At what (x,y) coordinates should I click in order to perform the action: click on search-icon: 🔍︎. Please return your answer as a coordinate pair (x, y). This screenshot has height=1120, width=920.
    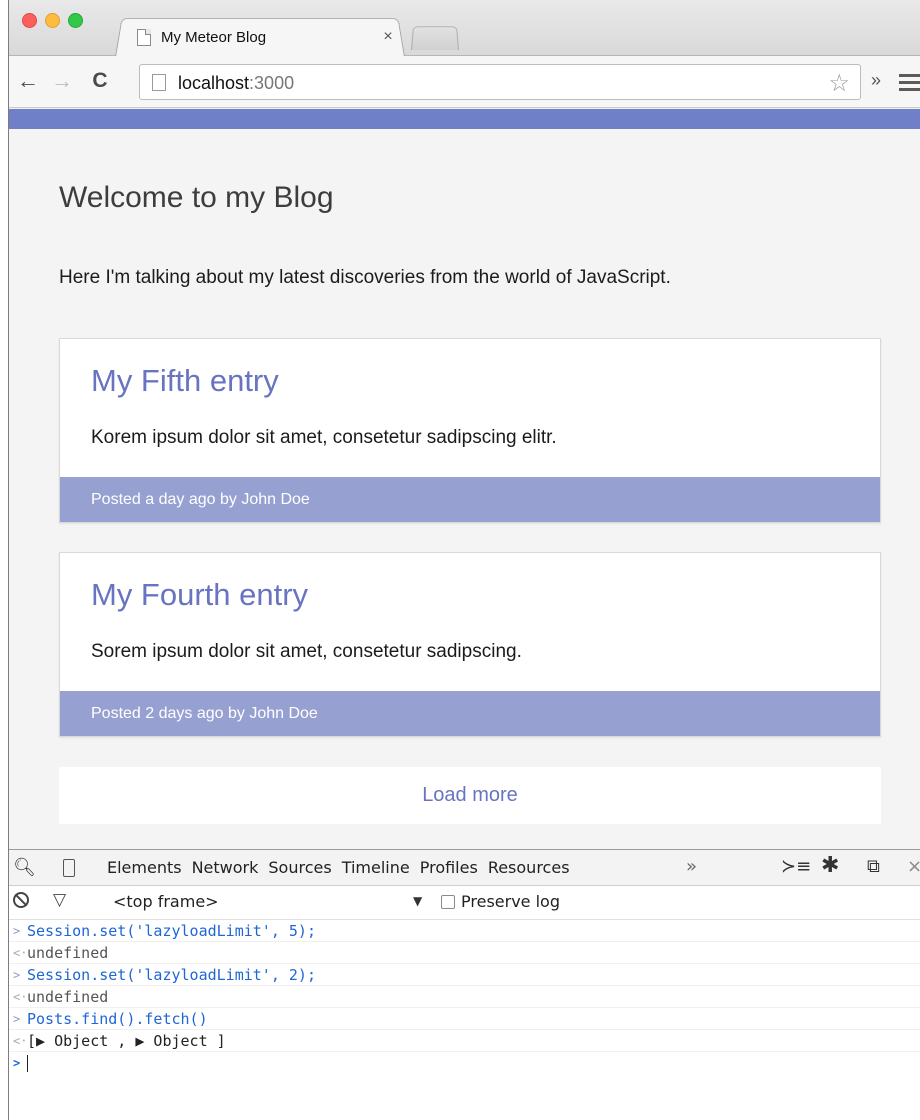
    Looking at the image, I should click on (24, 867).